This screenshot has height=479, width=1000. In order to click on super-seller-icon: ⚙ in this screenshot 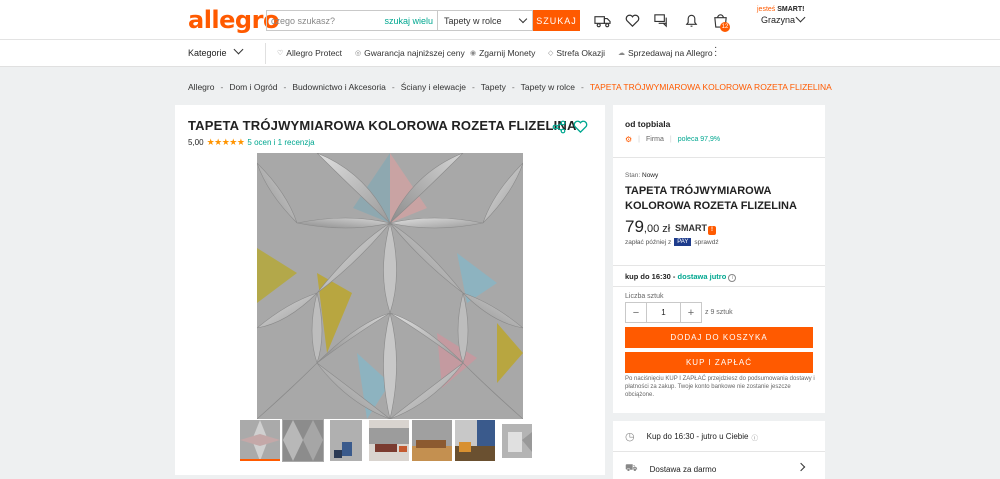, I will do `click(629, 139)`.